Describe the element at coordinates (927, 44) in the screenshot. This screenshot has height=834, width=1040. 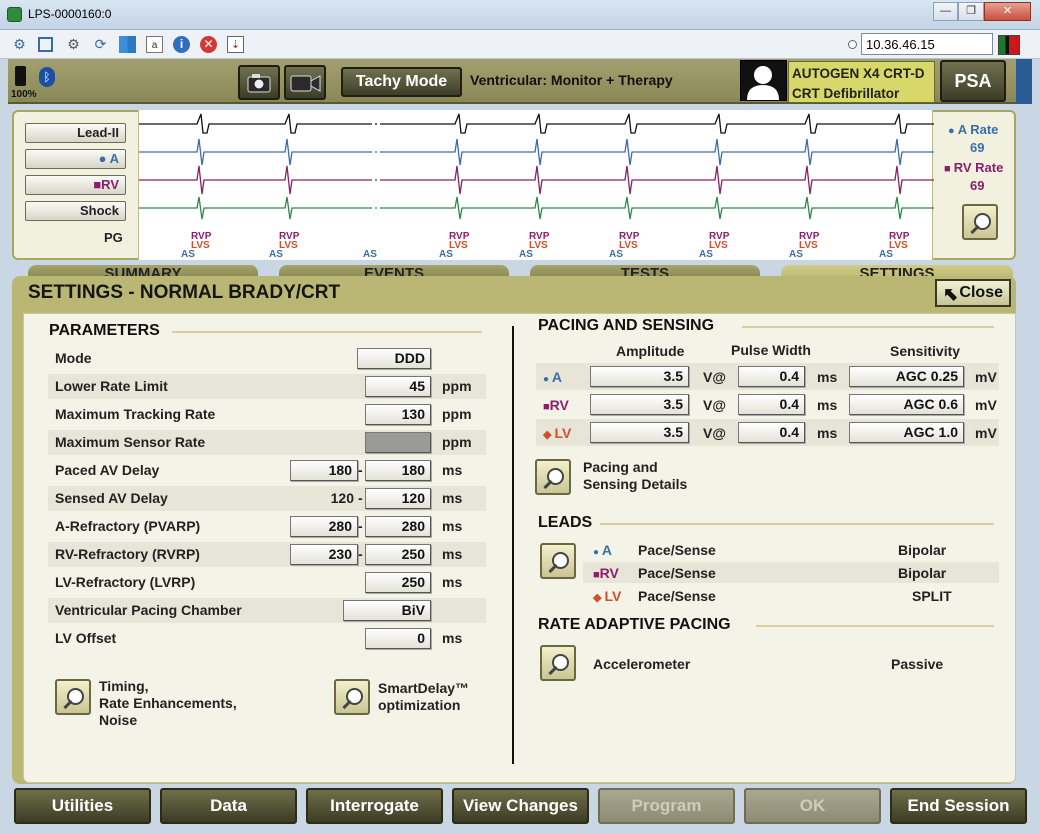
I see `ip-address-input` at that location.